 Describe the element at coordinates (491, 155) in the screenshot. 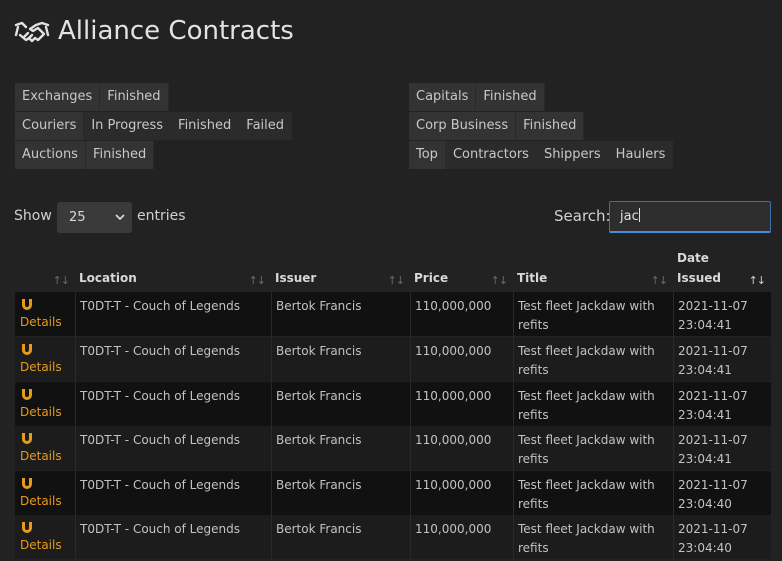

I see `top-contractors-button: Contractors` at that location.